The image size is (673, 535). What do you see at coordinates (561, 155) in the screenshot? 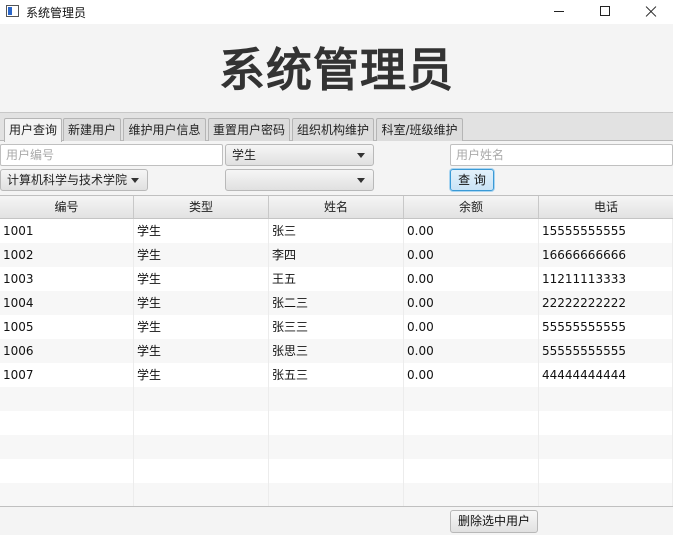
I see `user-name-input: 用户姓名` at bounding box center [561, 155].